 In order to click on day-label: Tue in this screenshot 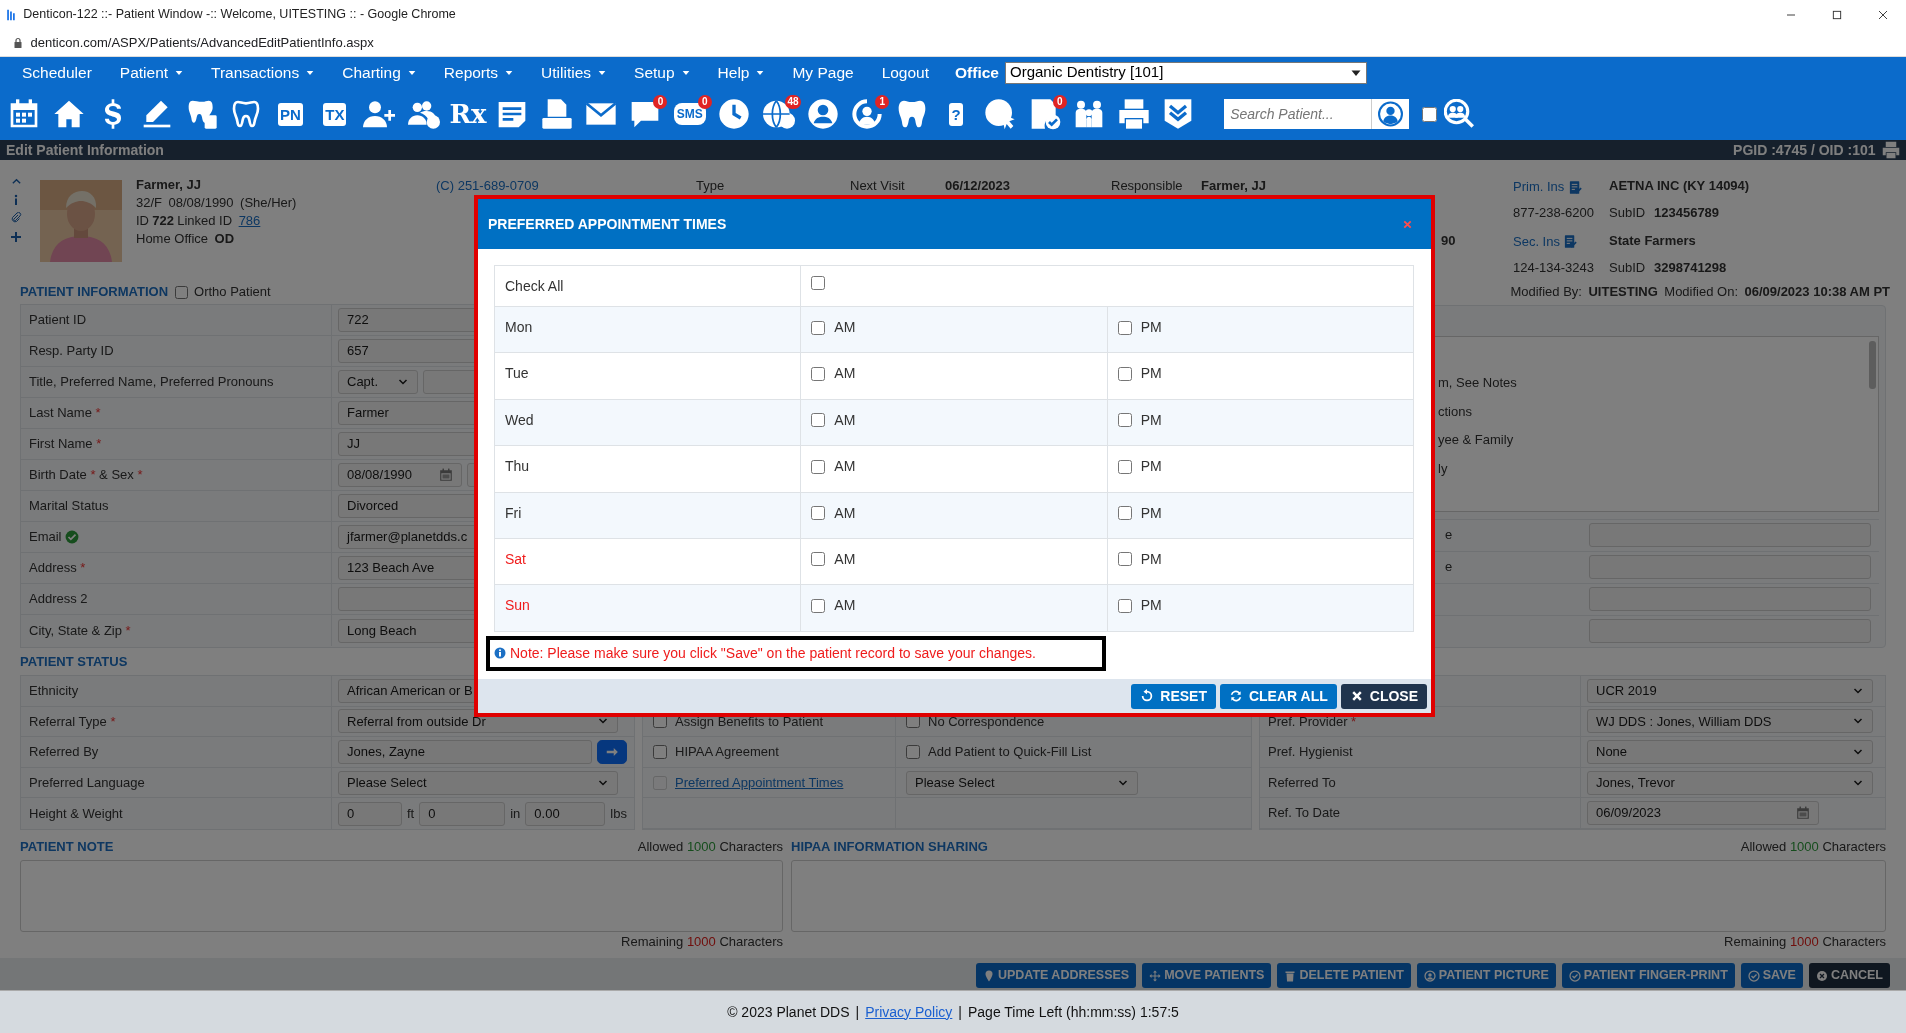, I will do `click(517, 373)`.